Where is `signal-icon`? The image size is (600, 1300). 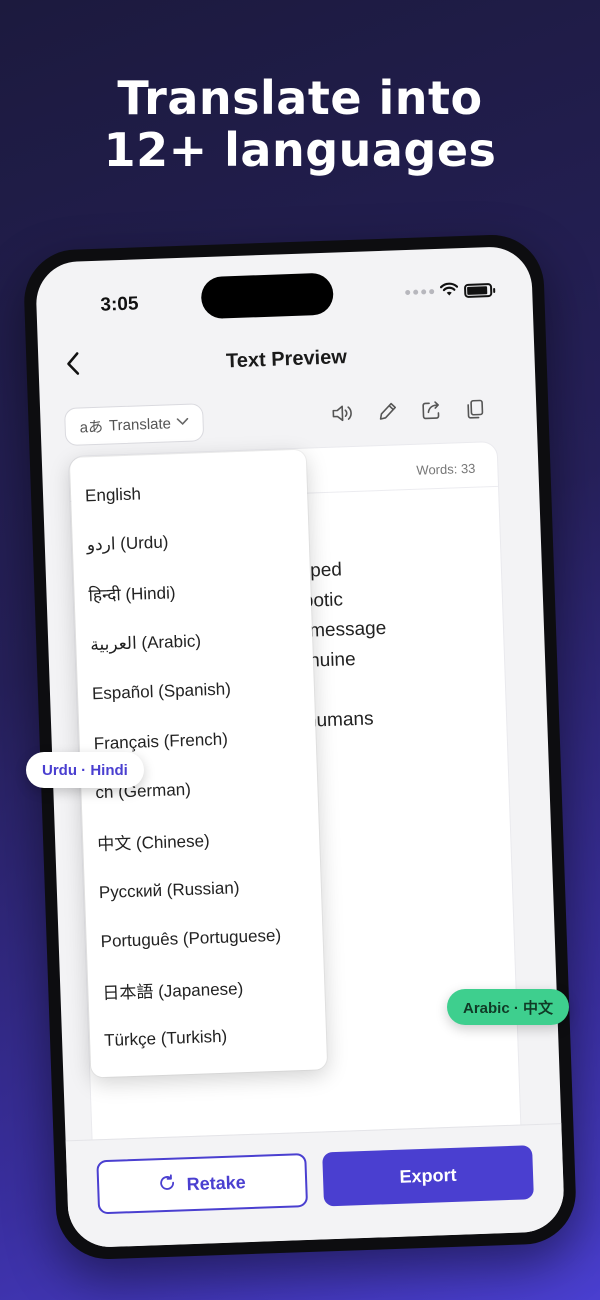
signal-icon is located at coordinates (420, 292).